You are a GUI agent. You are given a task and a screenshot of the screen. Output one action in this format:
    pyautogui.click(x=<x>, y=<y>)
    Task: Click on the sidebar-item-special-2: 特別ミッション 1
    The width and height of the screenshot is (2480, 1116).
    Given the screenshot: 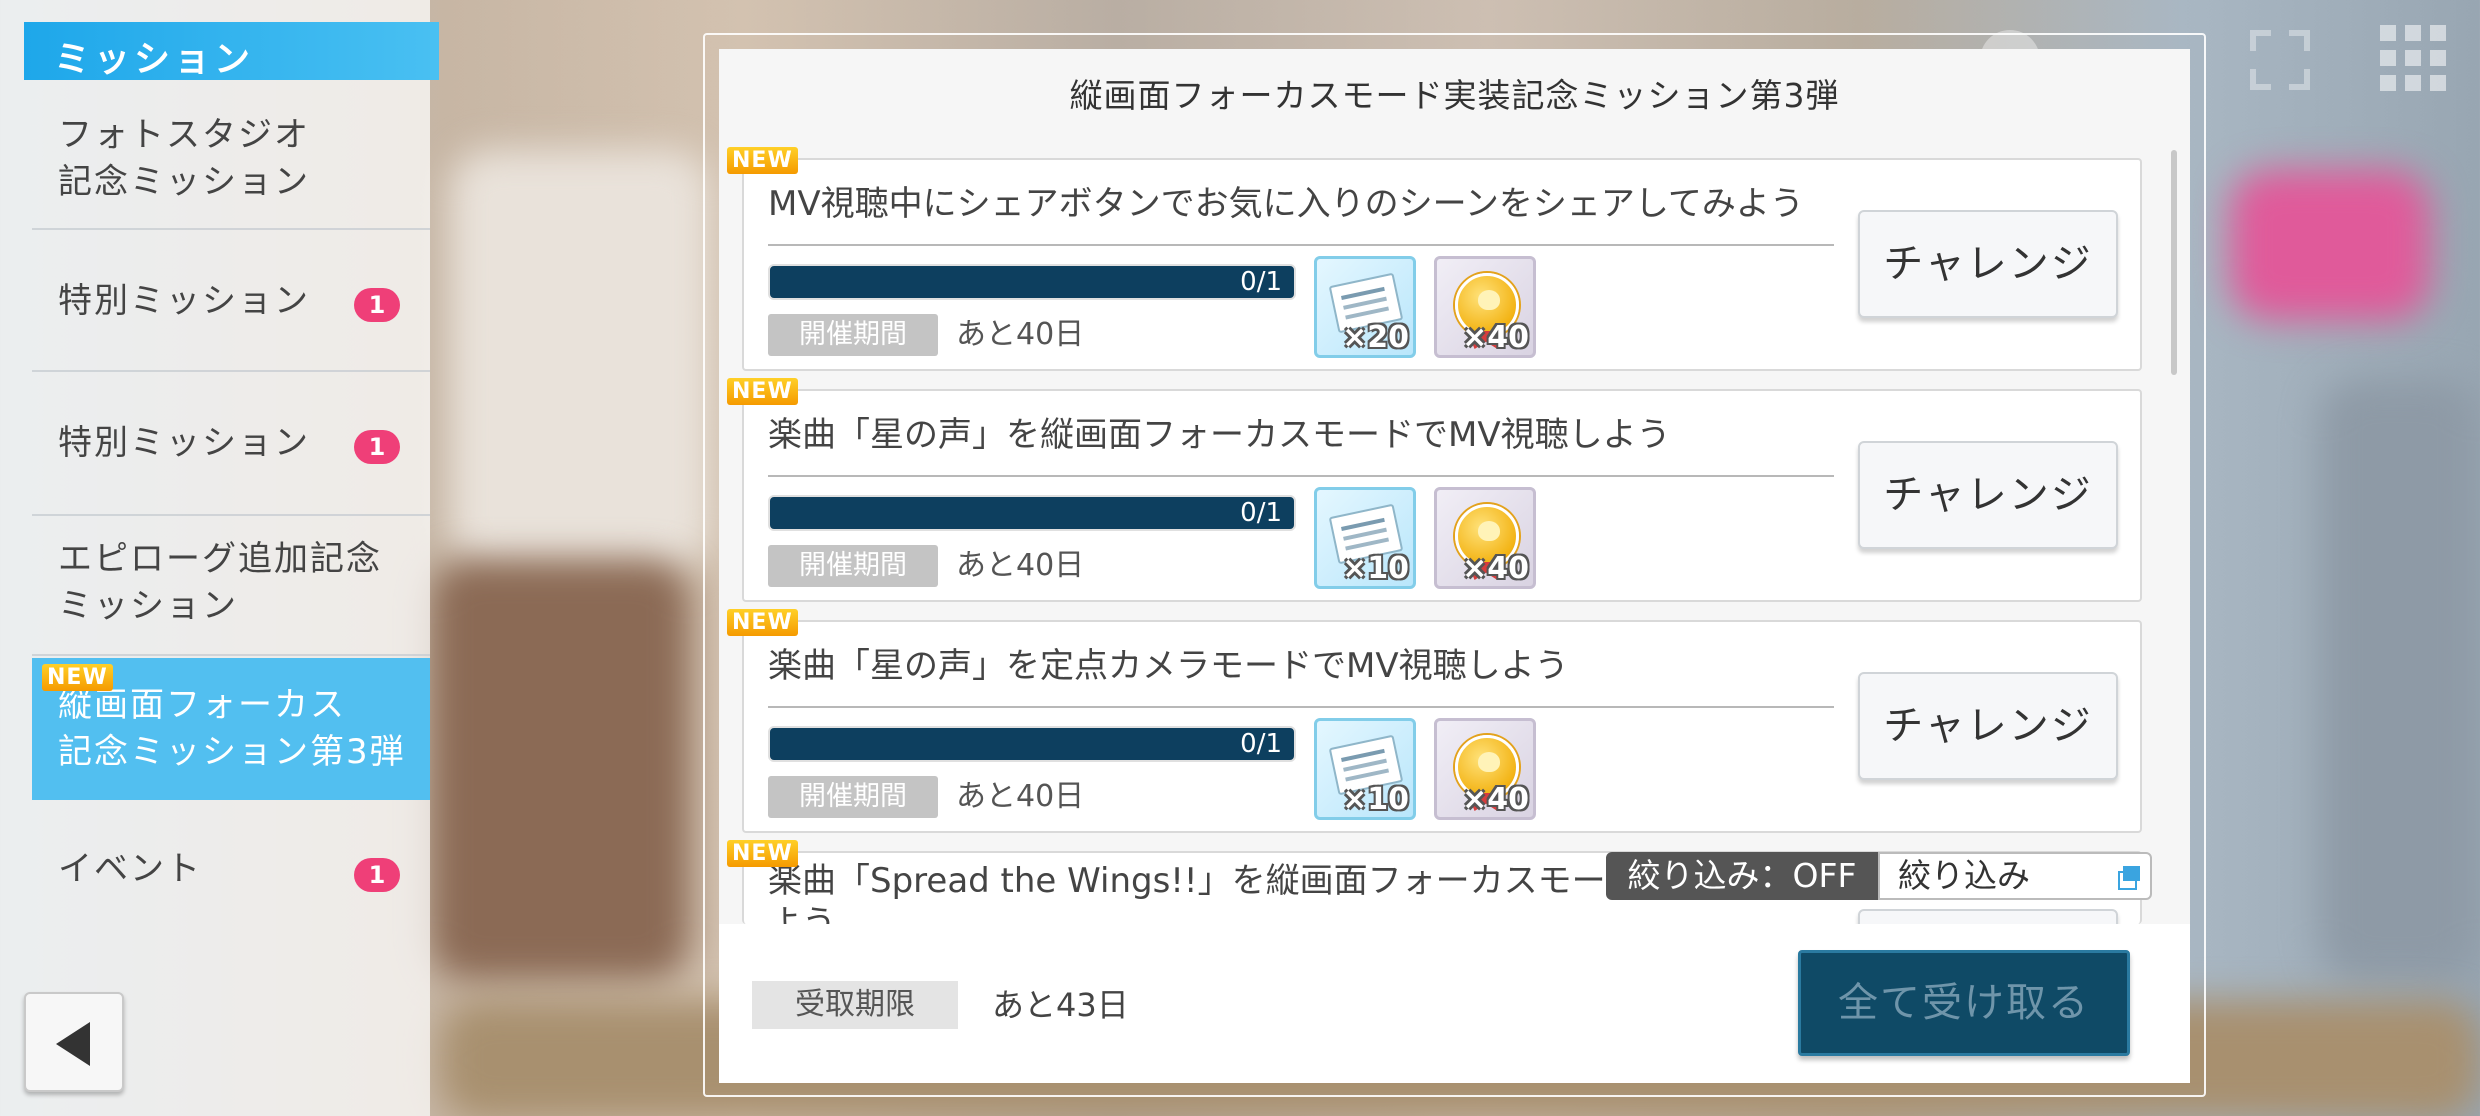 What is the action you would take?
    pyautogui.click(x=231, y=445)
    